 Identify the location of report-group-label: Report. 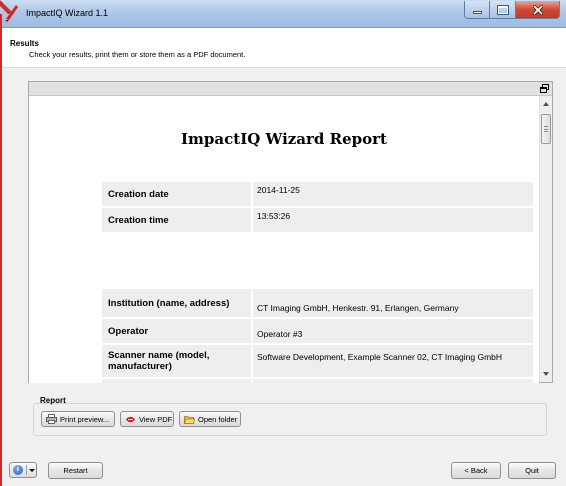
(53, 400).